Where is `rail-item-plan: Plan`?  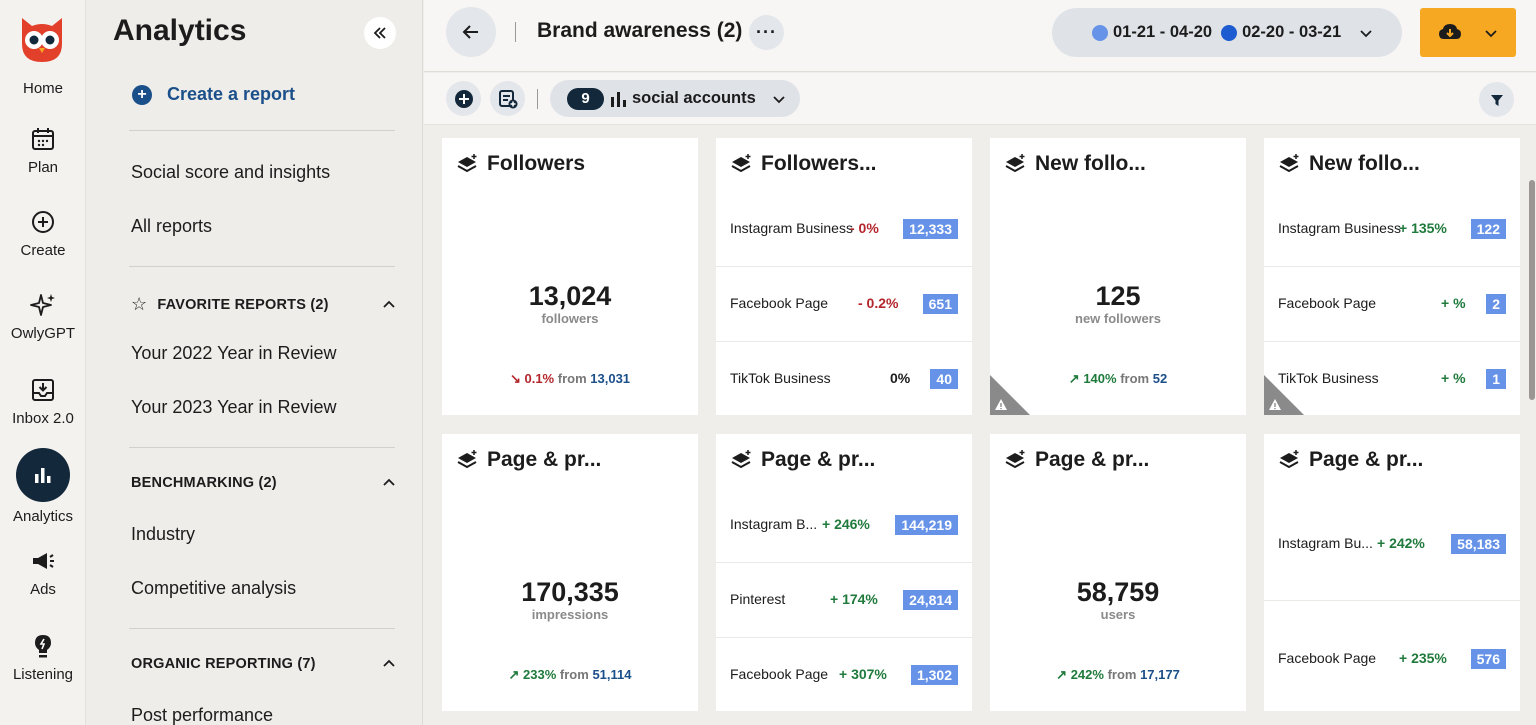 rail-item-plan: Plan is located at coordinates (43, 150).